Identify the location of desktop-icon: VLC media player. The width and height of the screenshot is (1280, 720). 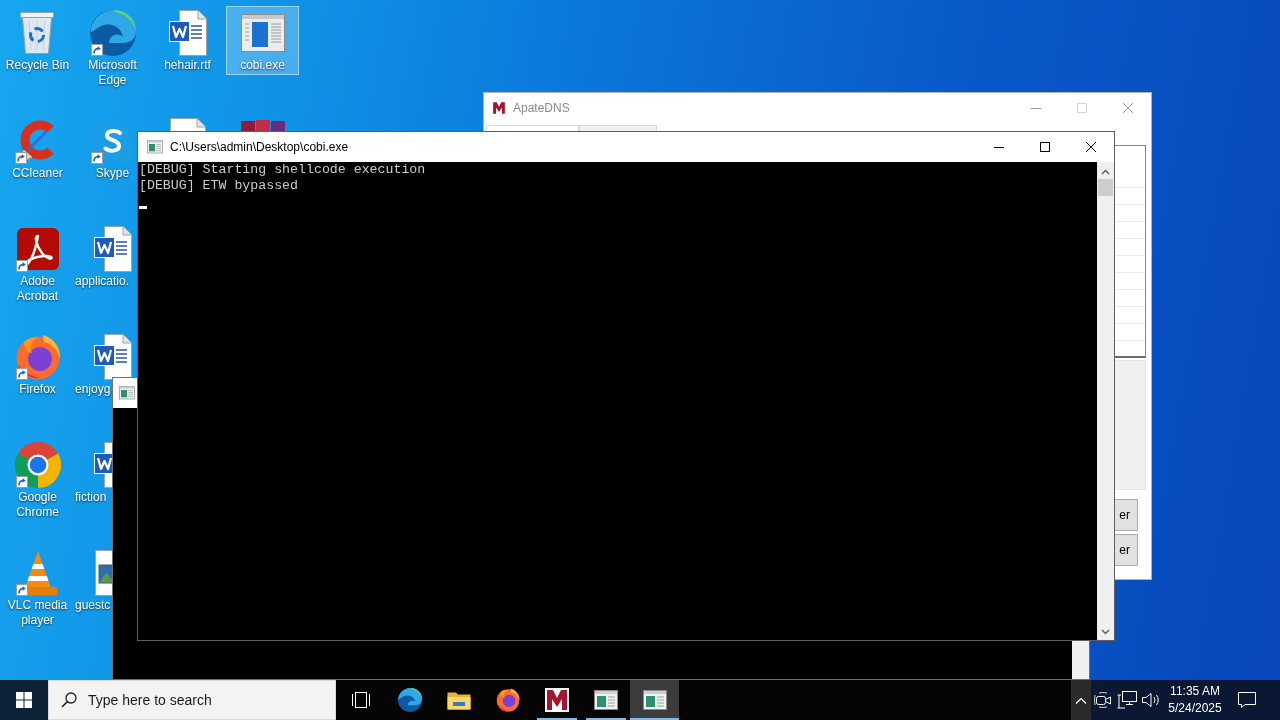
(37, 588).